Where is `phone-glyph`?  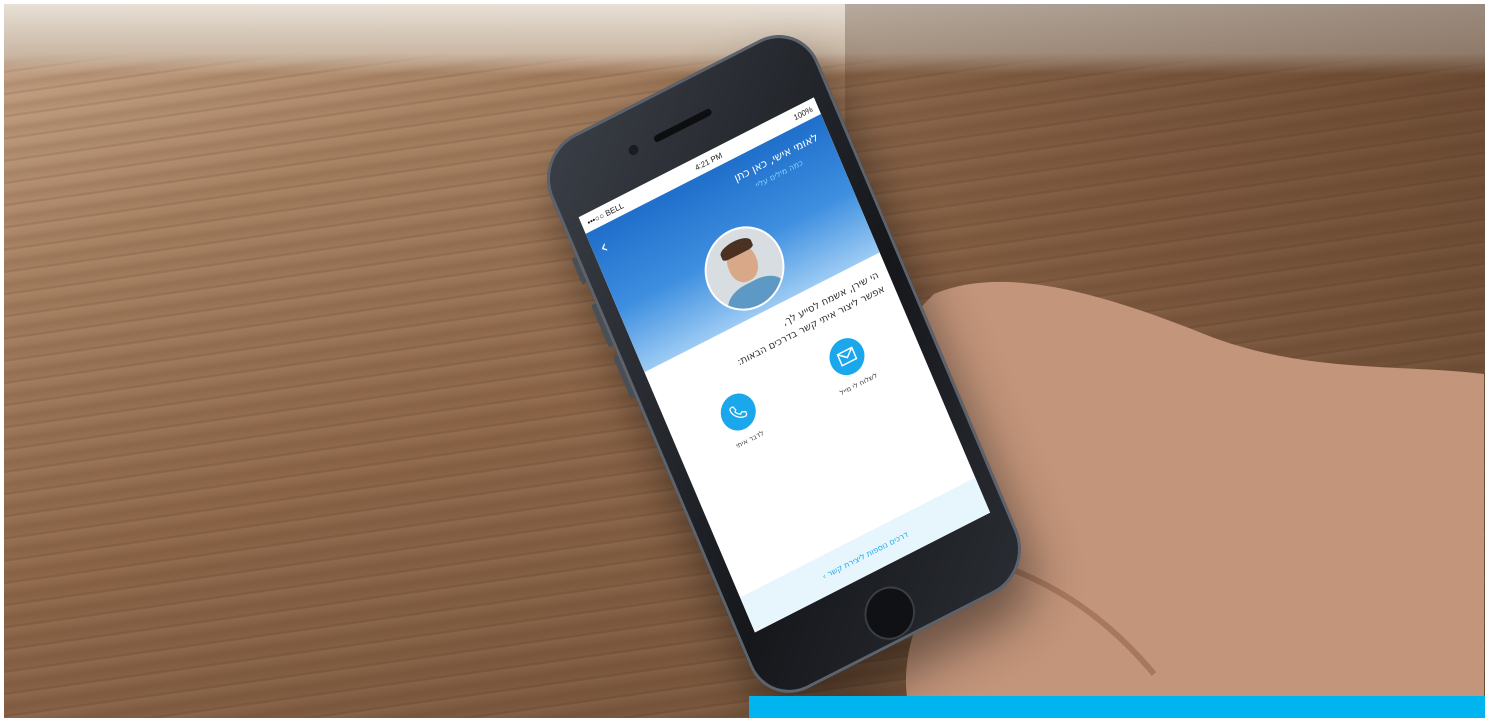
phone-glyph is located at coordinates (738, 412).